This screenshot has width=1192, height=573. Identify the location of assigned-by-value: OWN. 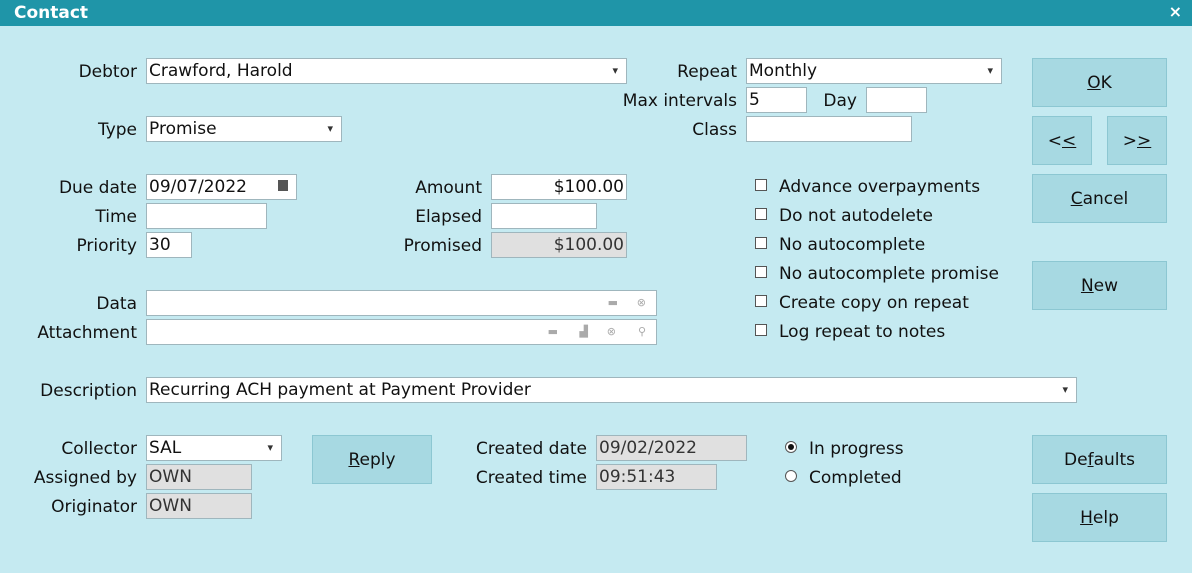
(170, 477).